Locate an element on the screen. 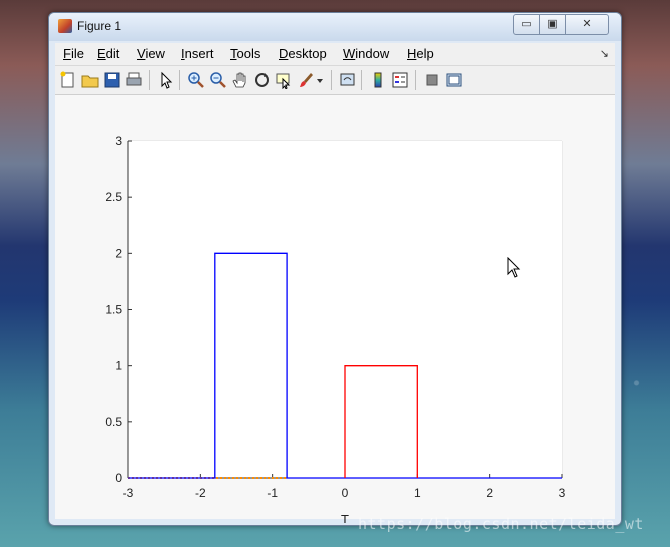 The height and width of the screenshot is (547, 670). menu-desktop: Desktop is located at coordinates (303, 53).